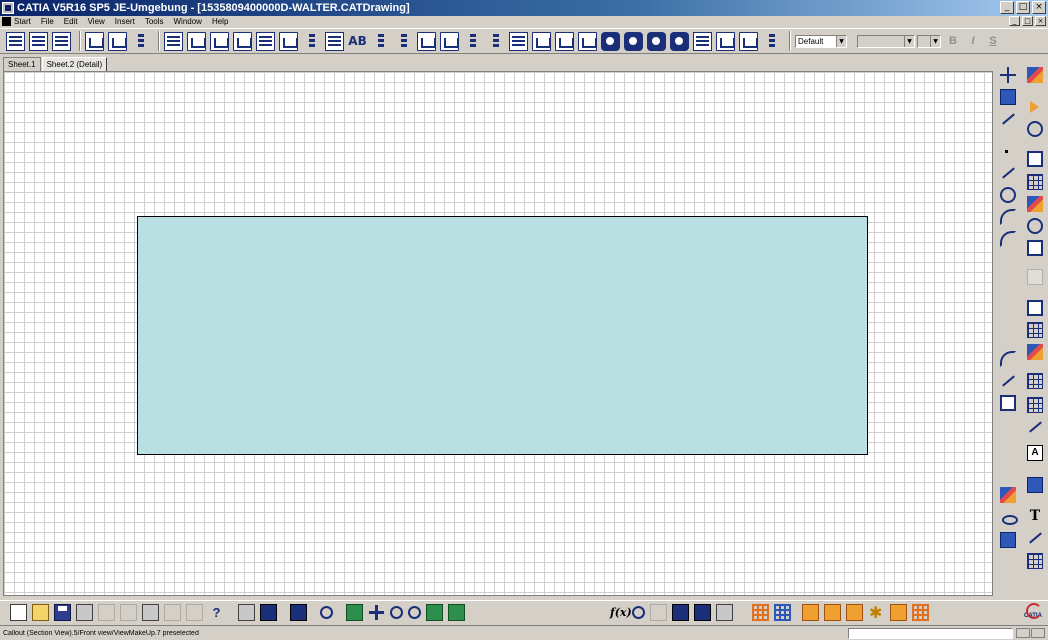  Describe the element at coordinates (298, 612) in the screenshot. I see `sheet-background-icon` at that location.